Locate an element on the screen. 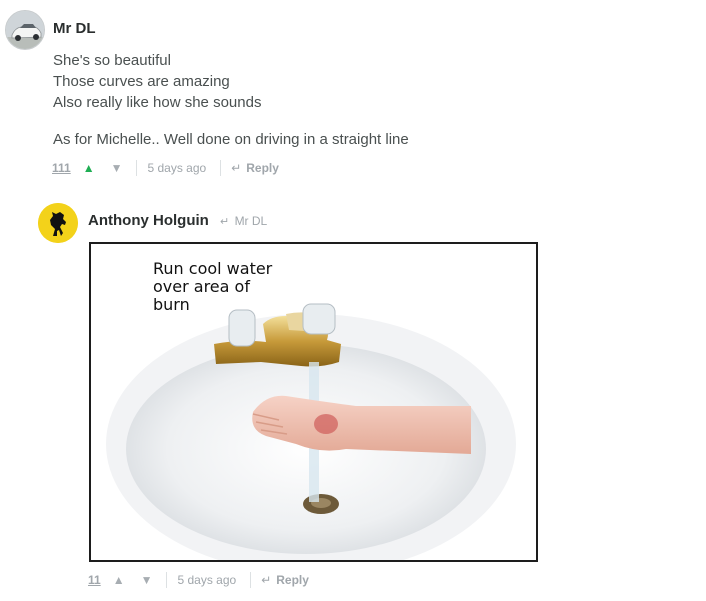 This screenshot has width=706, height=601. comment-footer: 11 ▲ ▼ 5 days ago ↵ Reply is located at coordinates (198, 580).